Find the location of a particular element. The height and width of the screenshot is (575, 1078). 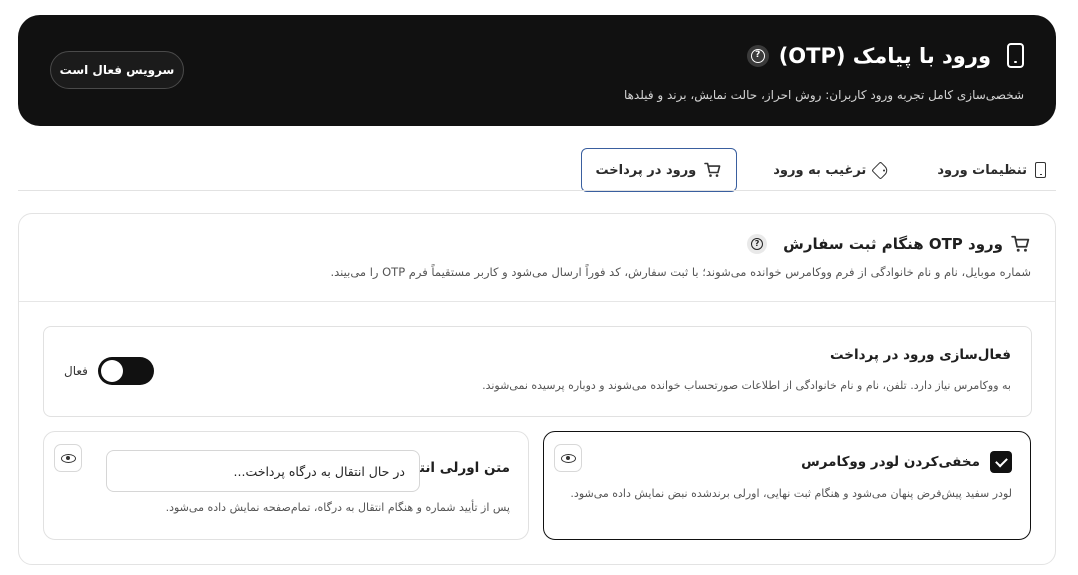

tab-checkout-login: ورود در پرداخت is located at coordinates (659, 170).